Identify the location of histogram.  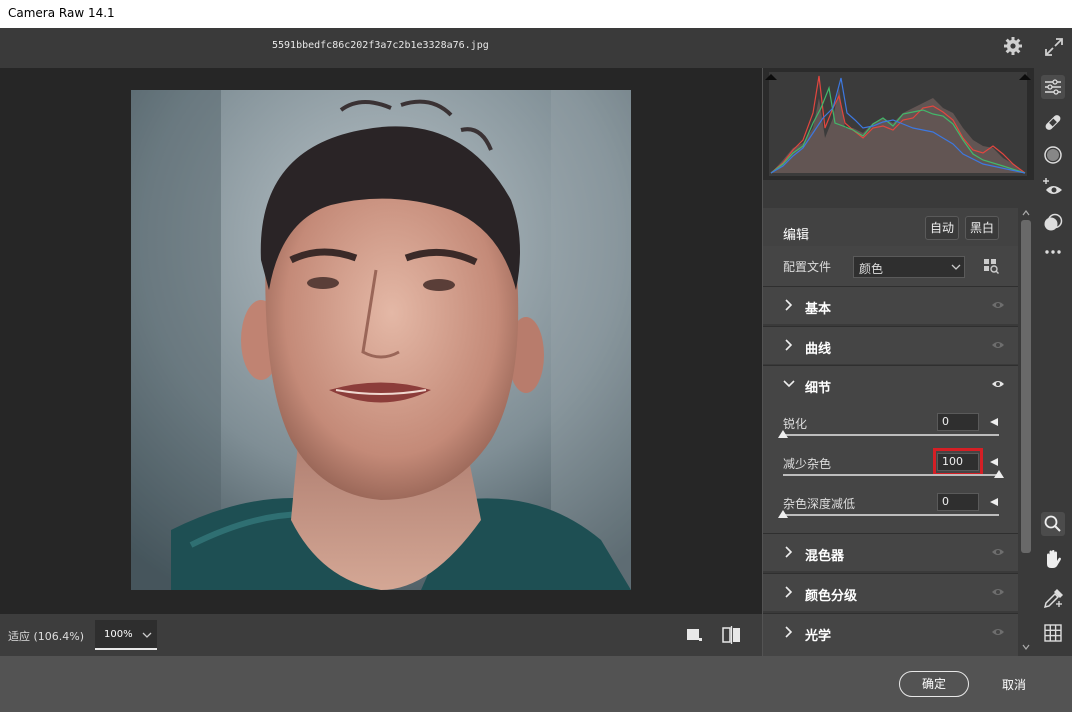
(898, 124).